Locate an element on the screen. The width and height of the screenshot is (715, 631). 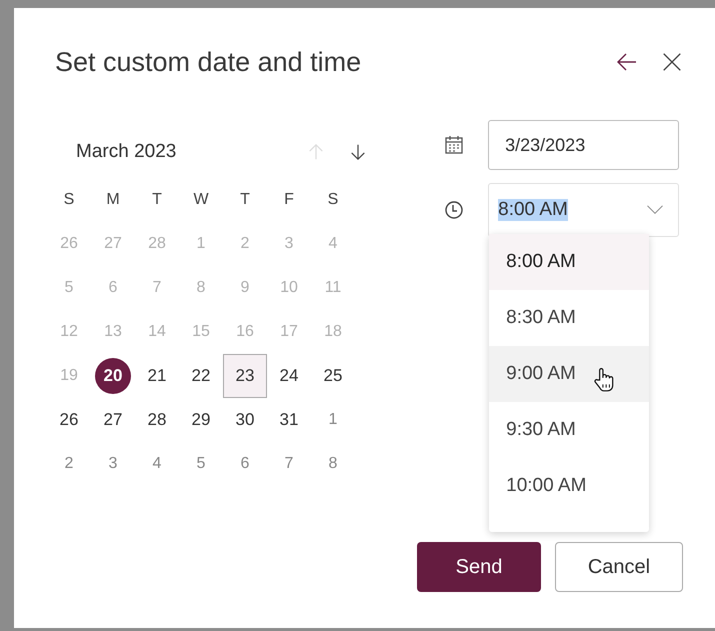
time-option: 9:00 AM is located at coordinates (569, 374).